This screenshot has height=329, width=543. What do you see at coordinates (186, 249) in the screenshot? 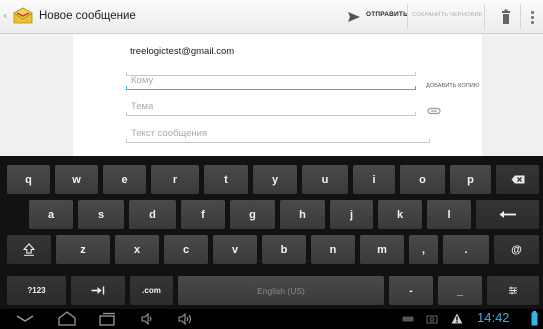
I see `key-c: c` at bounding box center [186, 249].